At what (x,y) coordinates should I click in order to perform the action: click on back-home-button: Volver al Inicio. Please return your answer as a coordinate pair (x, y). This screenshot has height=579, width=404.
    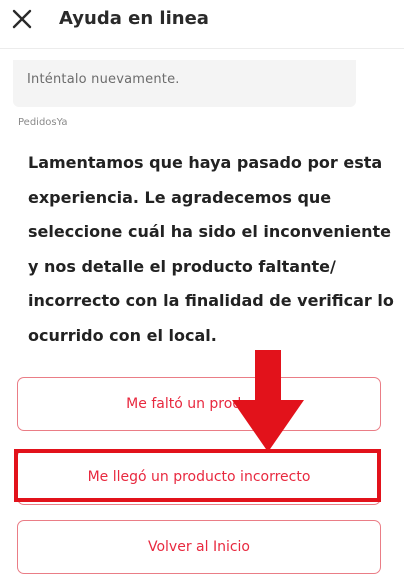
    Looking at the image, I should click on (199, 547).